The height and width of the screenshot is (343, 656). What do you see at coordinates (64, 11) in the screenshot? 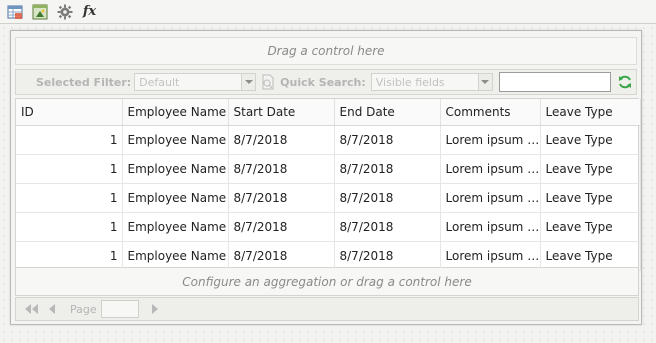
I see `gear-icon` at bounding box center [64, 11].